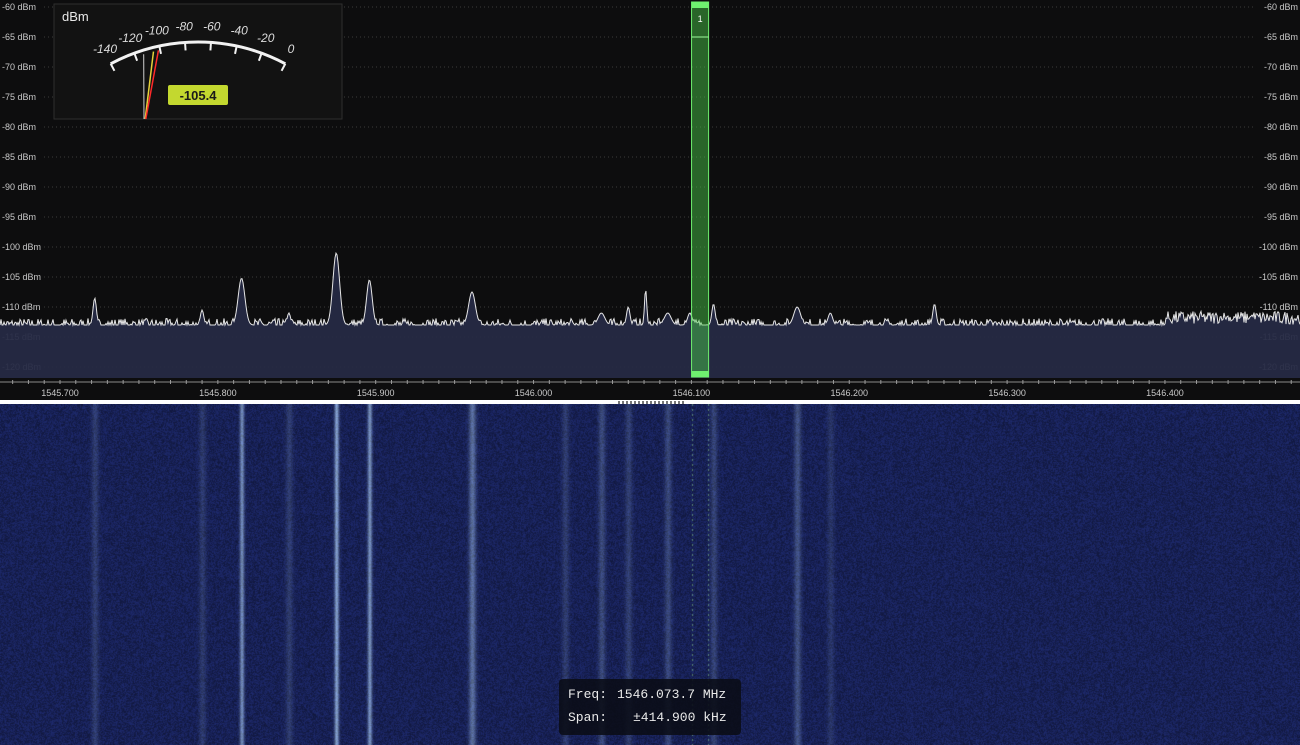 The height and width of the screenshot is (745, 1300). I want to click on level-label-left: -105 dBm, so click(21, 277).